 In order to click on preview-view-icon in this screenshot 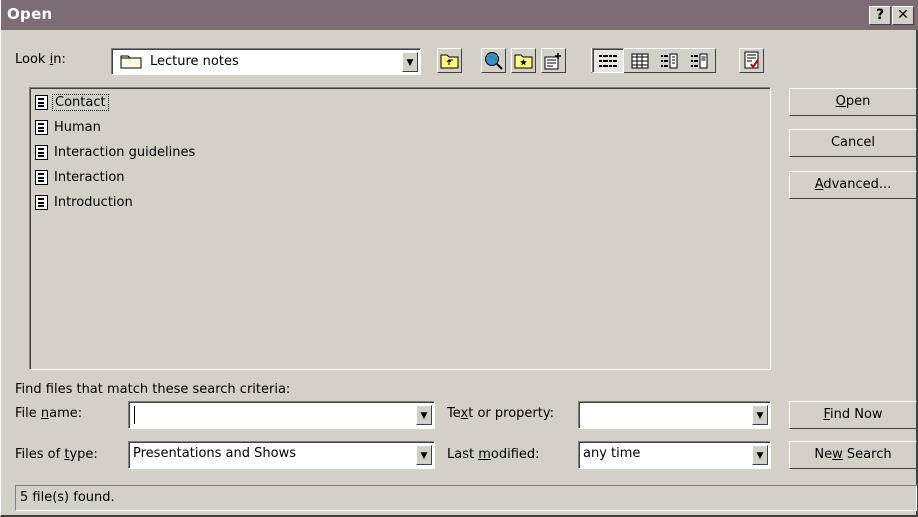, I will do `click(699, 60)`.